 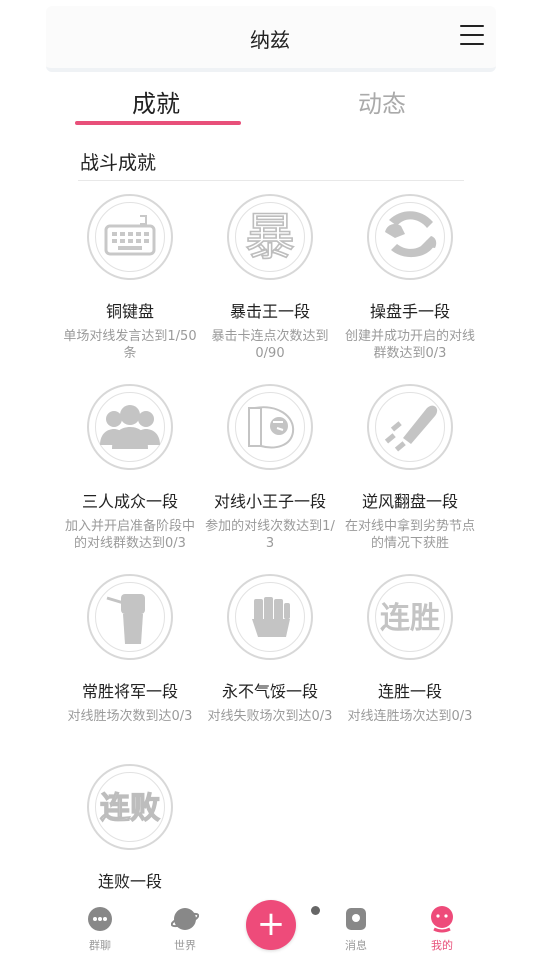 What do you see at coordinates (382, 101) in the screenshot?
I see `tab-activity: 动态` at bounding box center [382, 101].